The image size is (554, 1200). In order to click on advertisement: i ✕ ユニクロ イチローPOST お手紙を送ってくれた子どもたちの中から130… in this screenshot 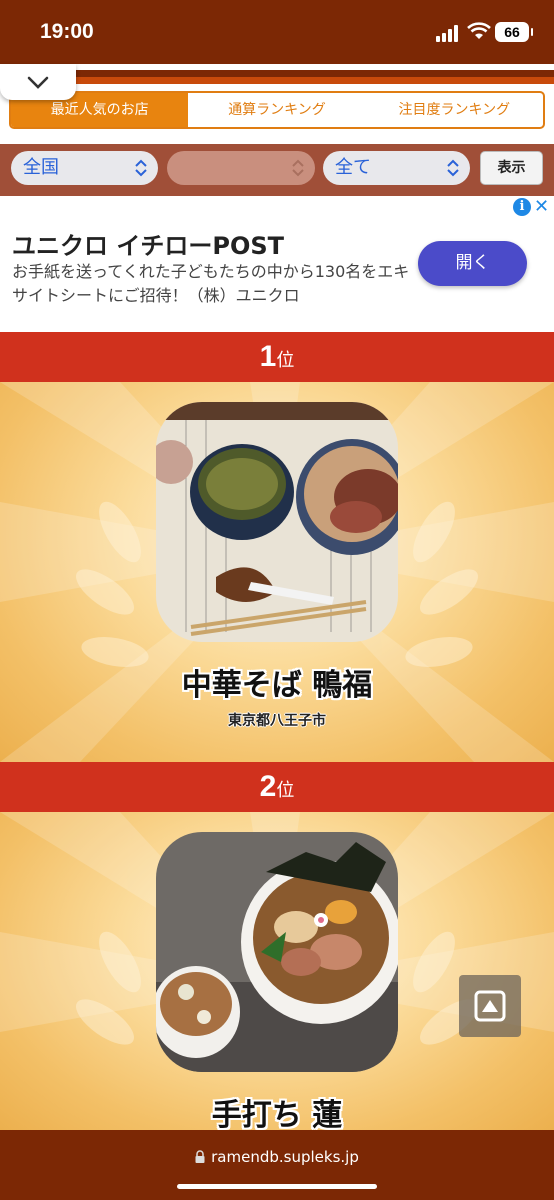, I will do `click(277, 264)`.